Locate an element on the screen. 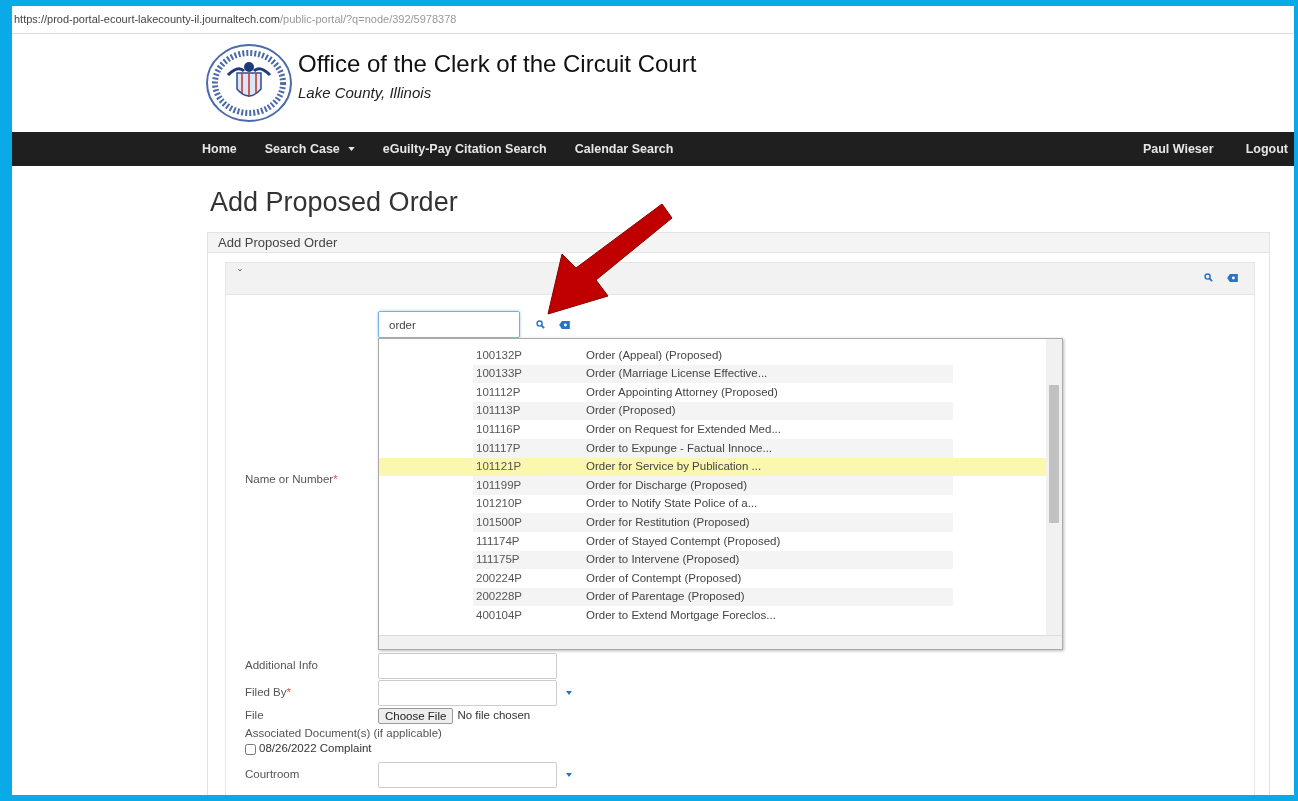 The height and width of the screenshot is (801, 1298). result-code: 111175P is located at coordinates (498, 560).